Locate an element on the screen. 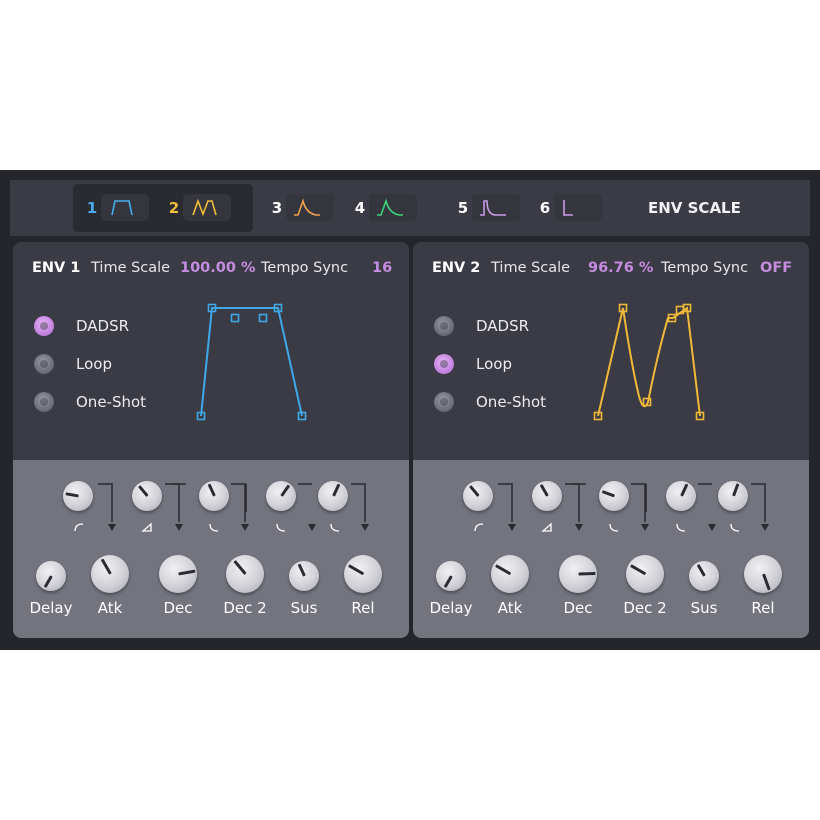  time-scale-value: 100.00 % is located at coordinates (218, 268).